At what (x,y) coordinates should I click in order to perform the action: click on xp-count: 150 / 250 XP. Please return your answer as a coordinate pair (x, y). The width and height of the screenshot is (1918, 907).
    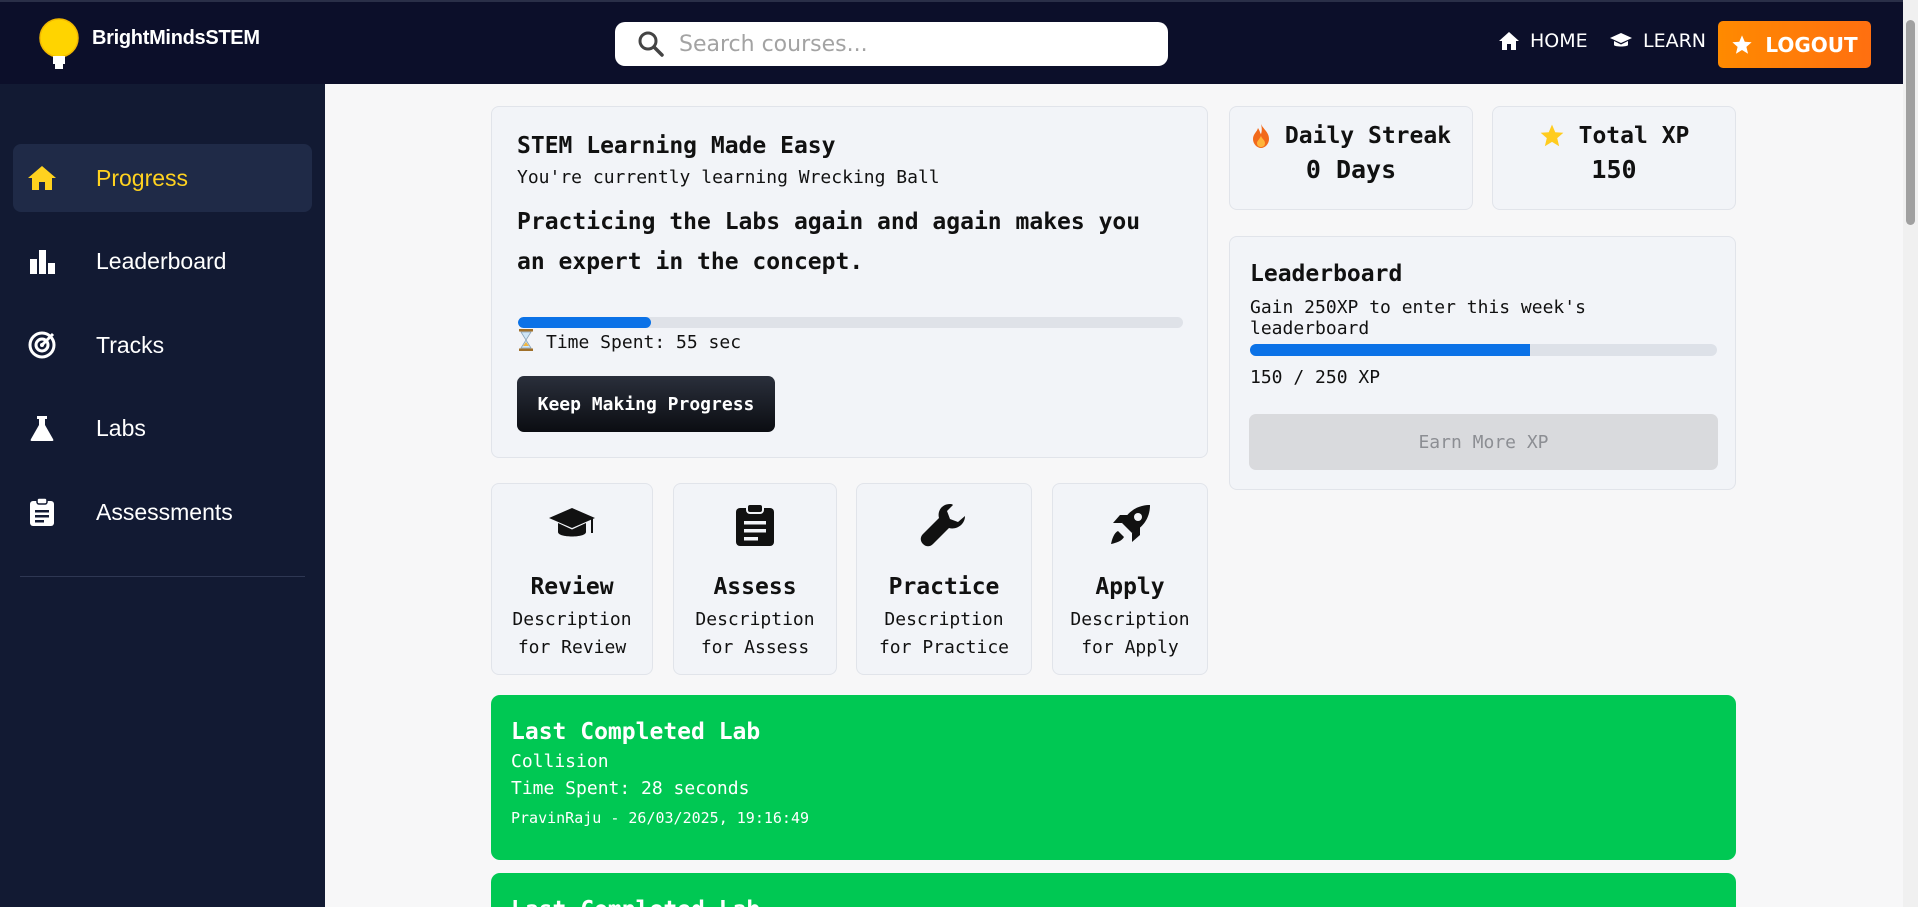
    Looking at the image, I should click on (1315, 377).